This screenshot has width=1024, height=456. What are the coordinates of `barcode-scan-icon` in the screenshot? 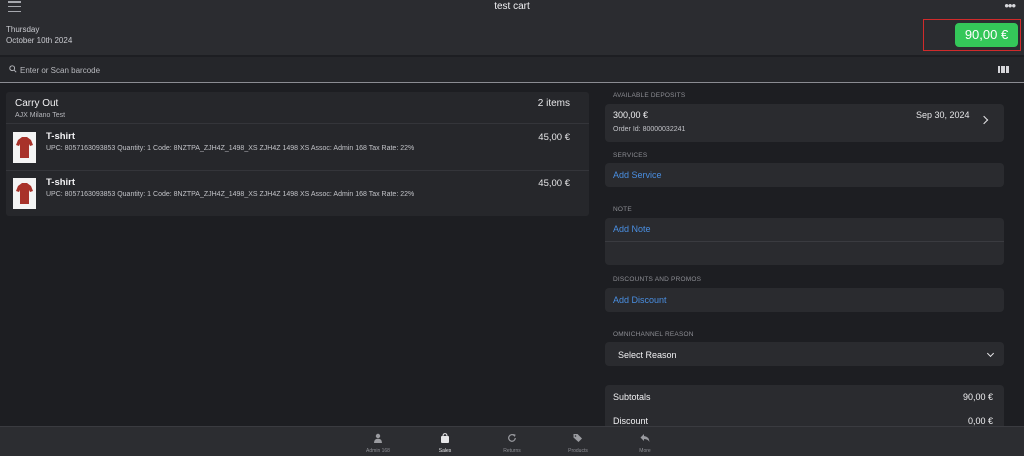 It's located at (1004, 69).